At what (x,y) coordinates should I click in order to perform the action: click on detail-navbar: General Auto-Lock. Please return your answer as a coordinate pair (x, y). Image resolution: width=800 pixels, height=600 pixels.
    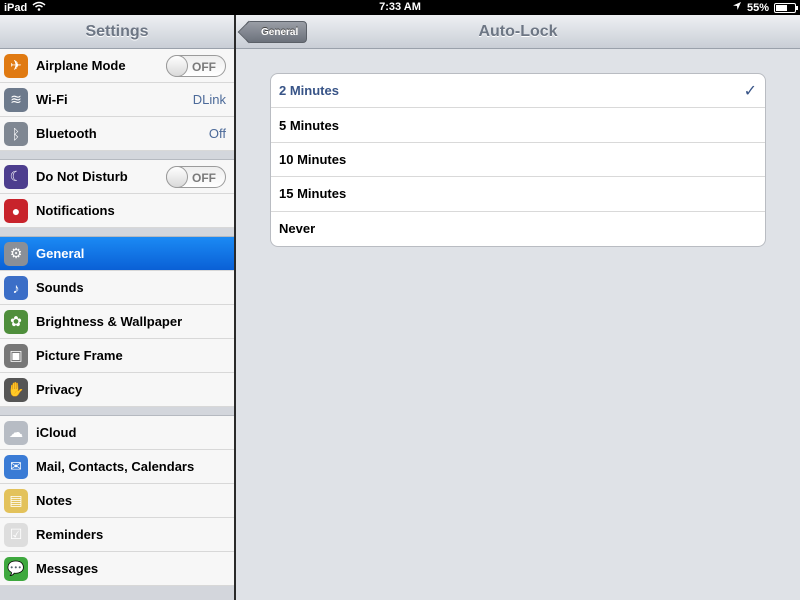
    Looking at the image, I should click on (518, 32).